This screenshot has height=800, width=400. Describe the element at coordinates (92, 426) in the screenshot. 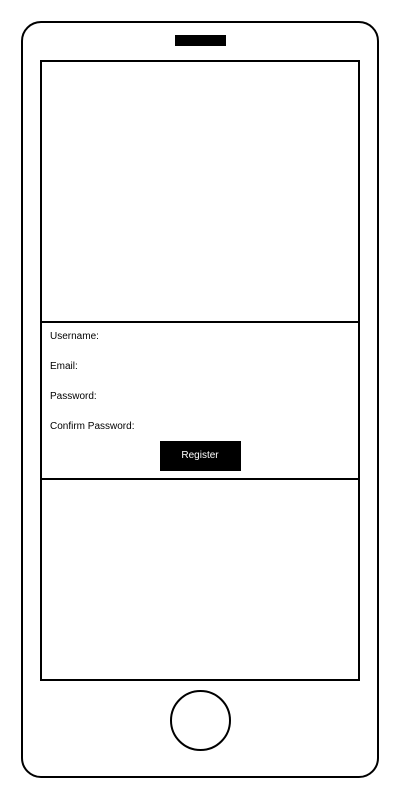

I see `confirm-password-label: Confirm Password:` at that location.